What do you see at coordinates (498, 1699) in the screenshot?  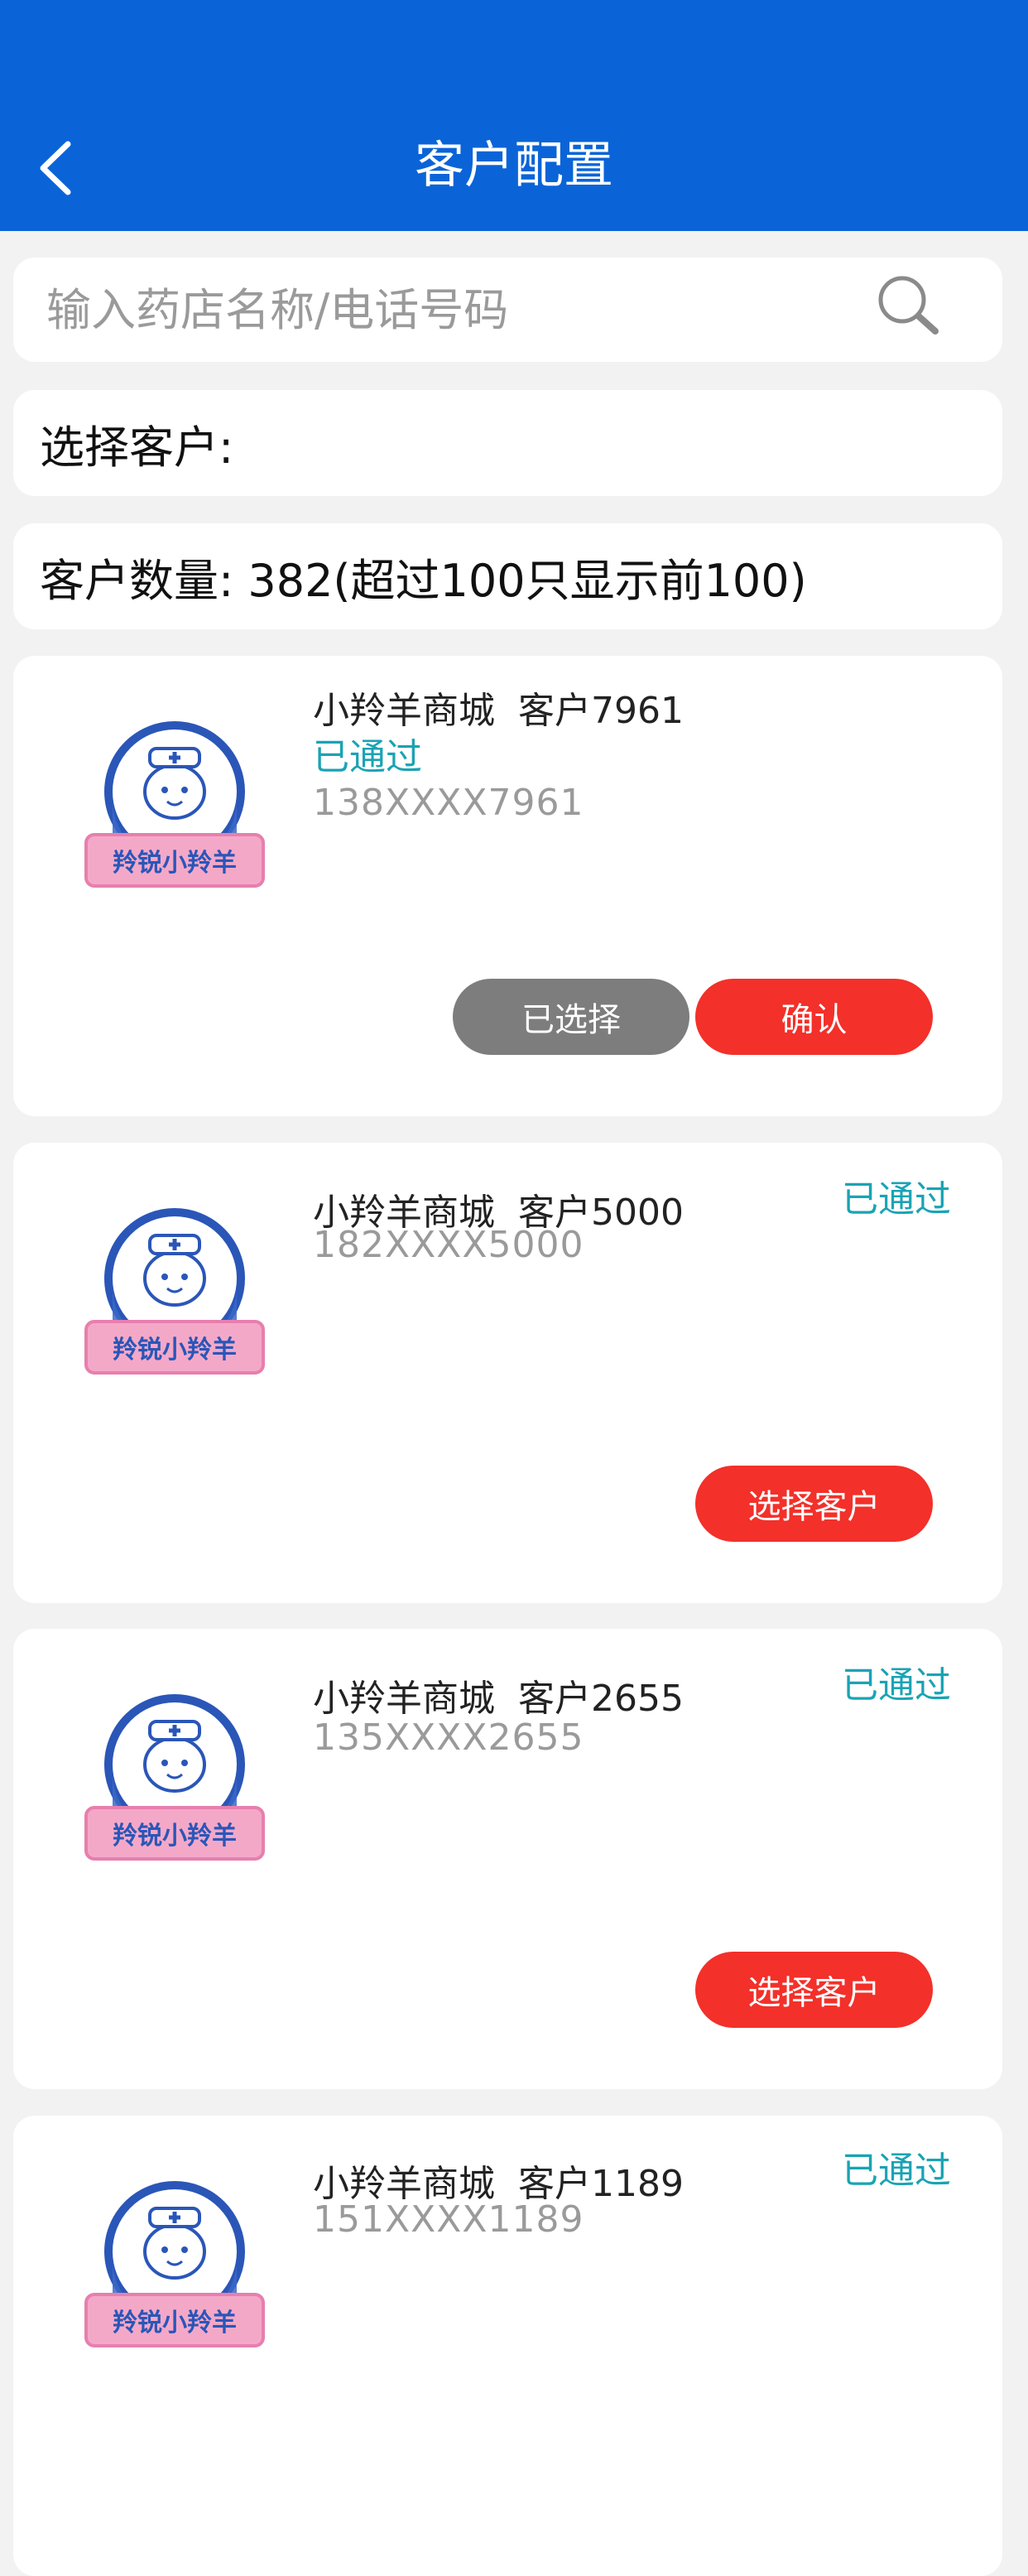 I see `customer-name: 小羚羊商城 客户2655` at bounding box center [498, 1699].